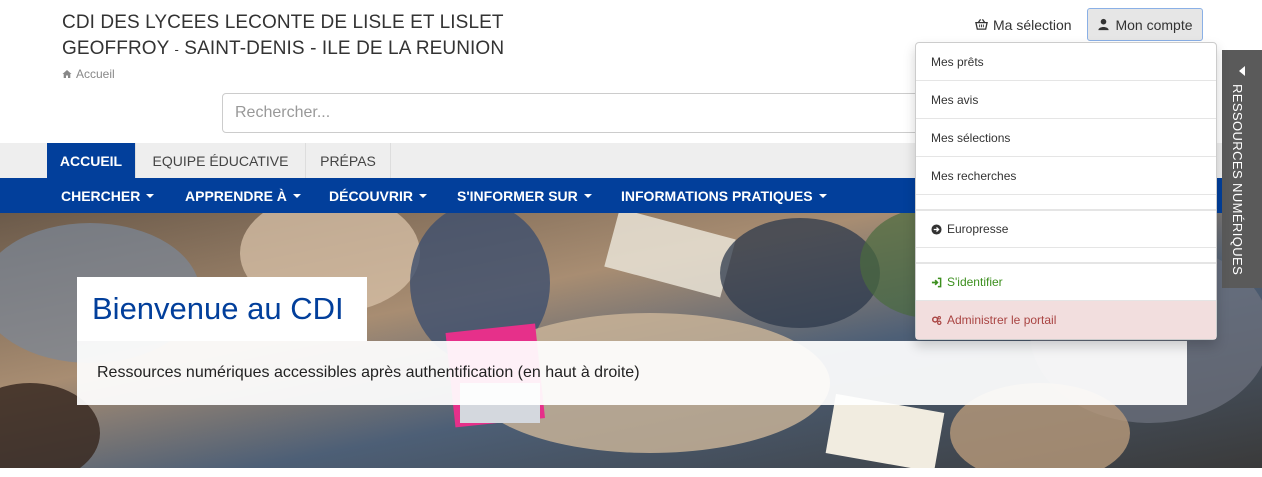 This screenshot has width=1262, height=477. What do you see at coordinates (236, 195) in the screenshot?
I see `nav-label: APPRENDRE À` at bounding box center [236, 195].